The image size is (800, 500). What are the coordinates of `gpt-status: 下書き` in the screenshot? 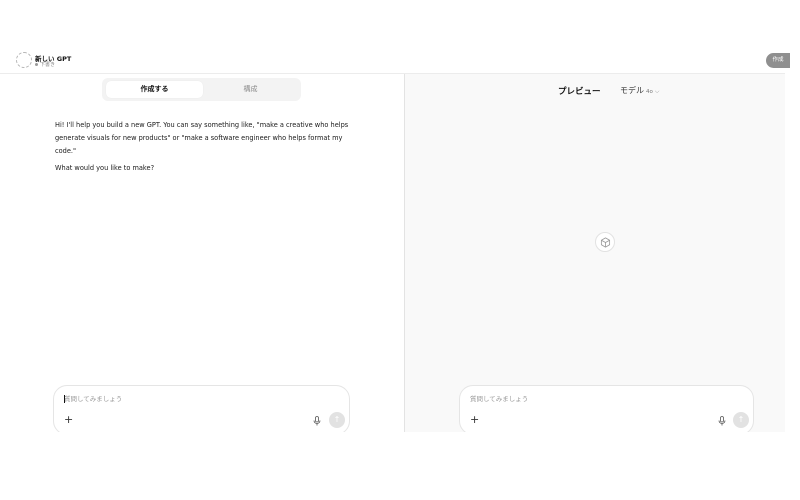 It's located at (45, 64).